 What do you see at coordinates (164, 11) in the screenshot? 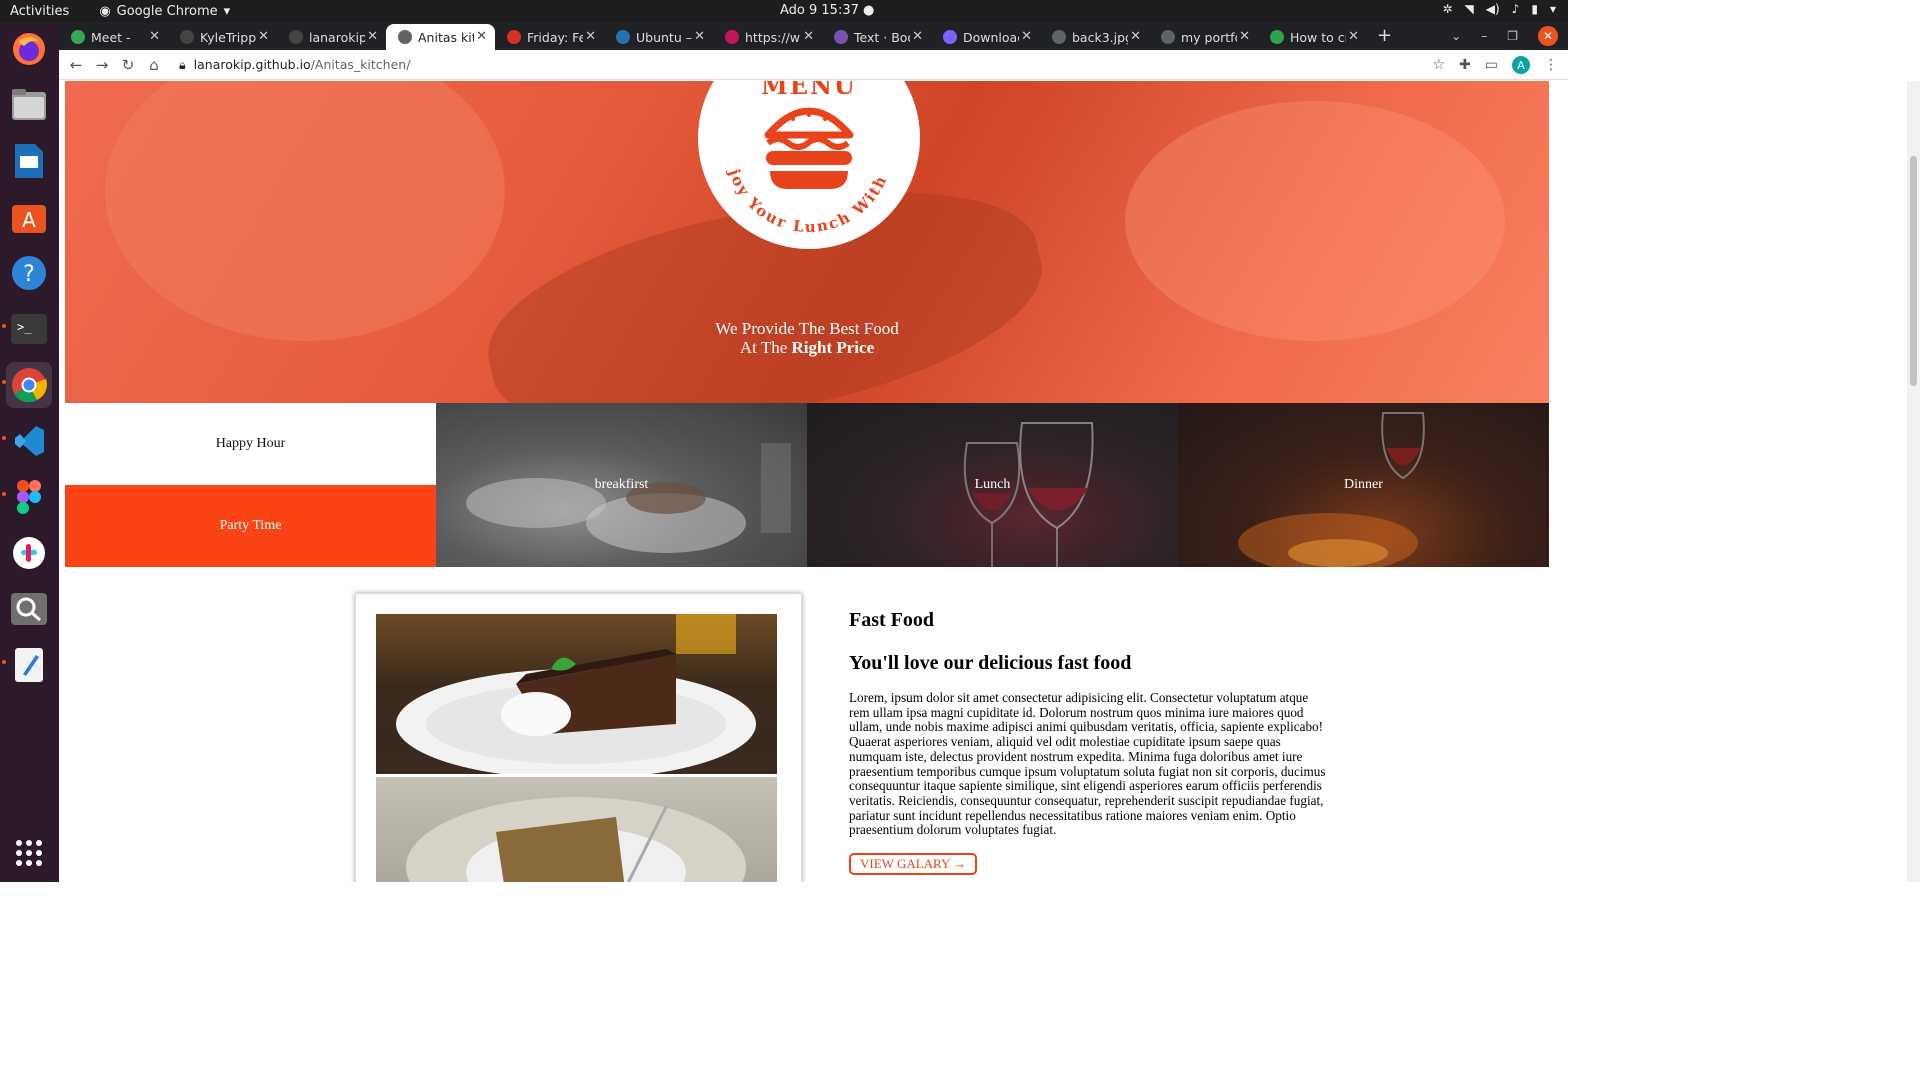
I see `app-menu: ◉ Google Chrome ▾` at bounding box center [164, 11].